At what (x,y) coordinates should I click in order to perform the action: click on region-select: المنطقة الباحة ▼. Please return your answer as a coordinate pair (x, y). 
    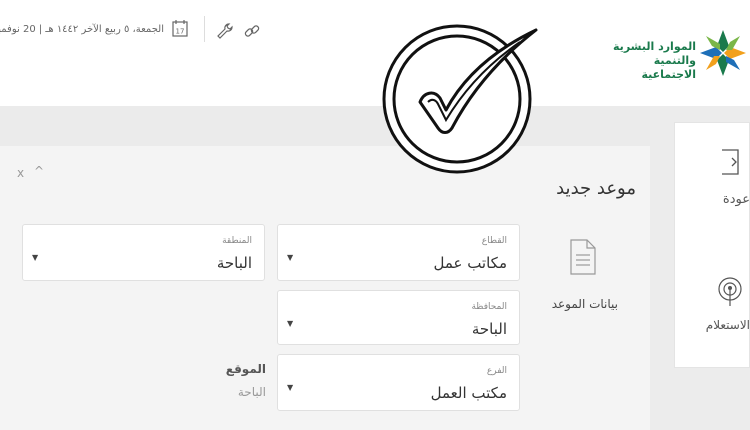
    Looking at the image, I should click on (143, 252).